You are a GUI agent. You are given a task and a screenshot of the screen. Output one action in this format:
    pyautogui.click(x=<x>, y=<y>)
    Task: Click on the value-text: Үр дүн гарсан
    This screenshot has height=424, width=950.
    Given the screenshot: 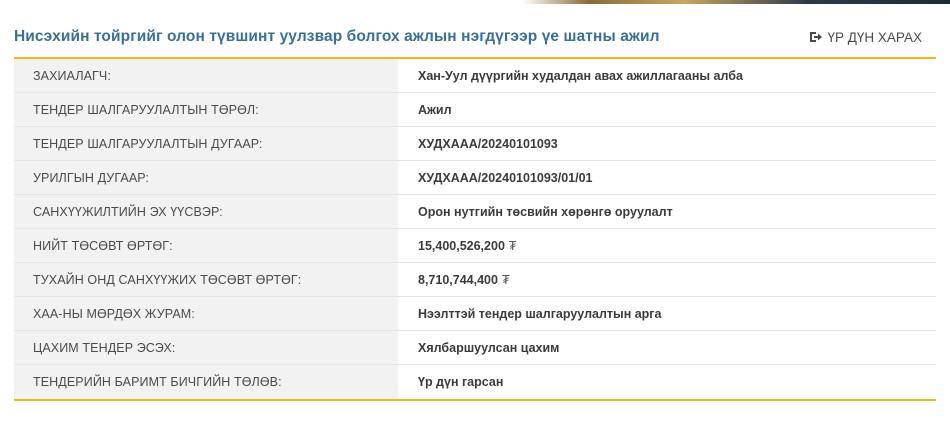 What is the action you would take?
    pyautogui.click(x=461, y=382)
    